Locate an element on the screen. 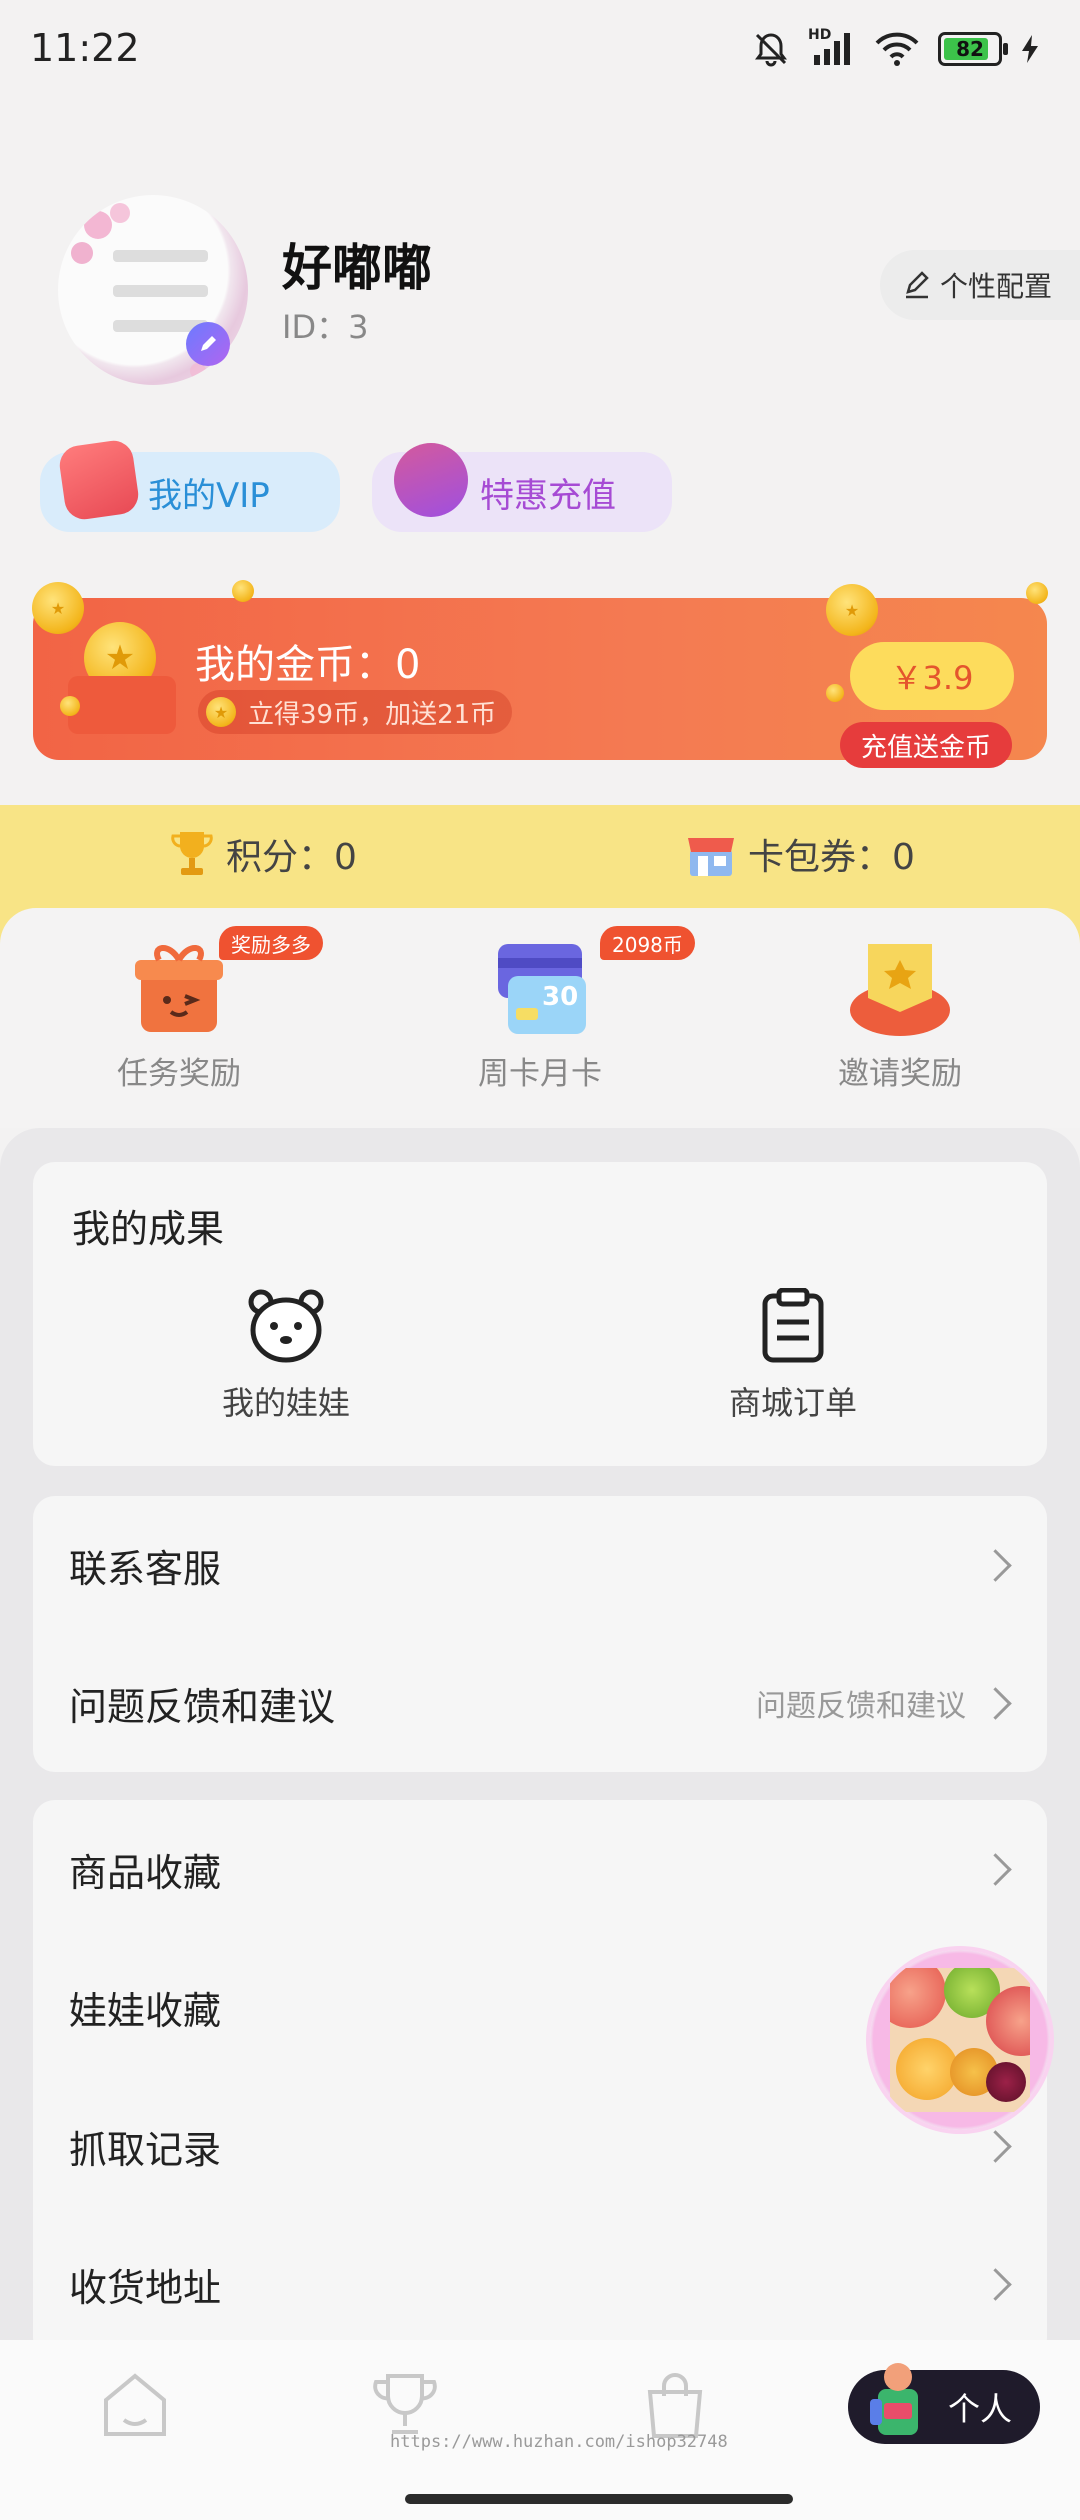 This screenshot has height=2520, width=1080. achievements-title: 我的成果 is located at coordinates (148, 1229).